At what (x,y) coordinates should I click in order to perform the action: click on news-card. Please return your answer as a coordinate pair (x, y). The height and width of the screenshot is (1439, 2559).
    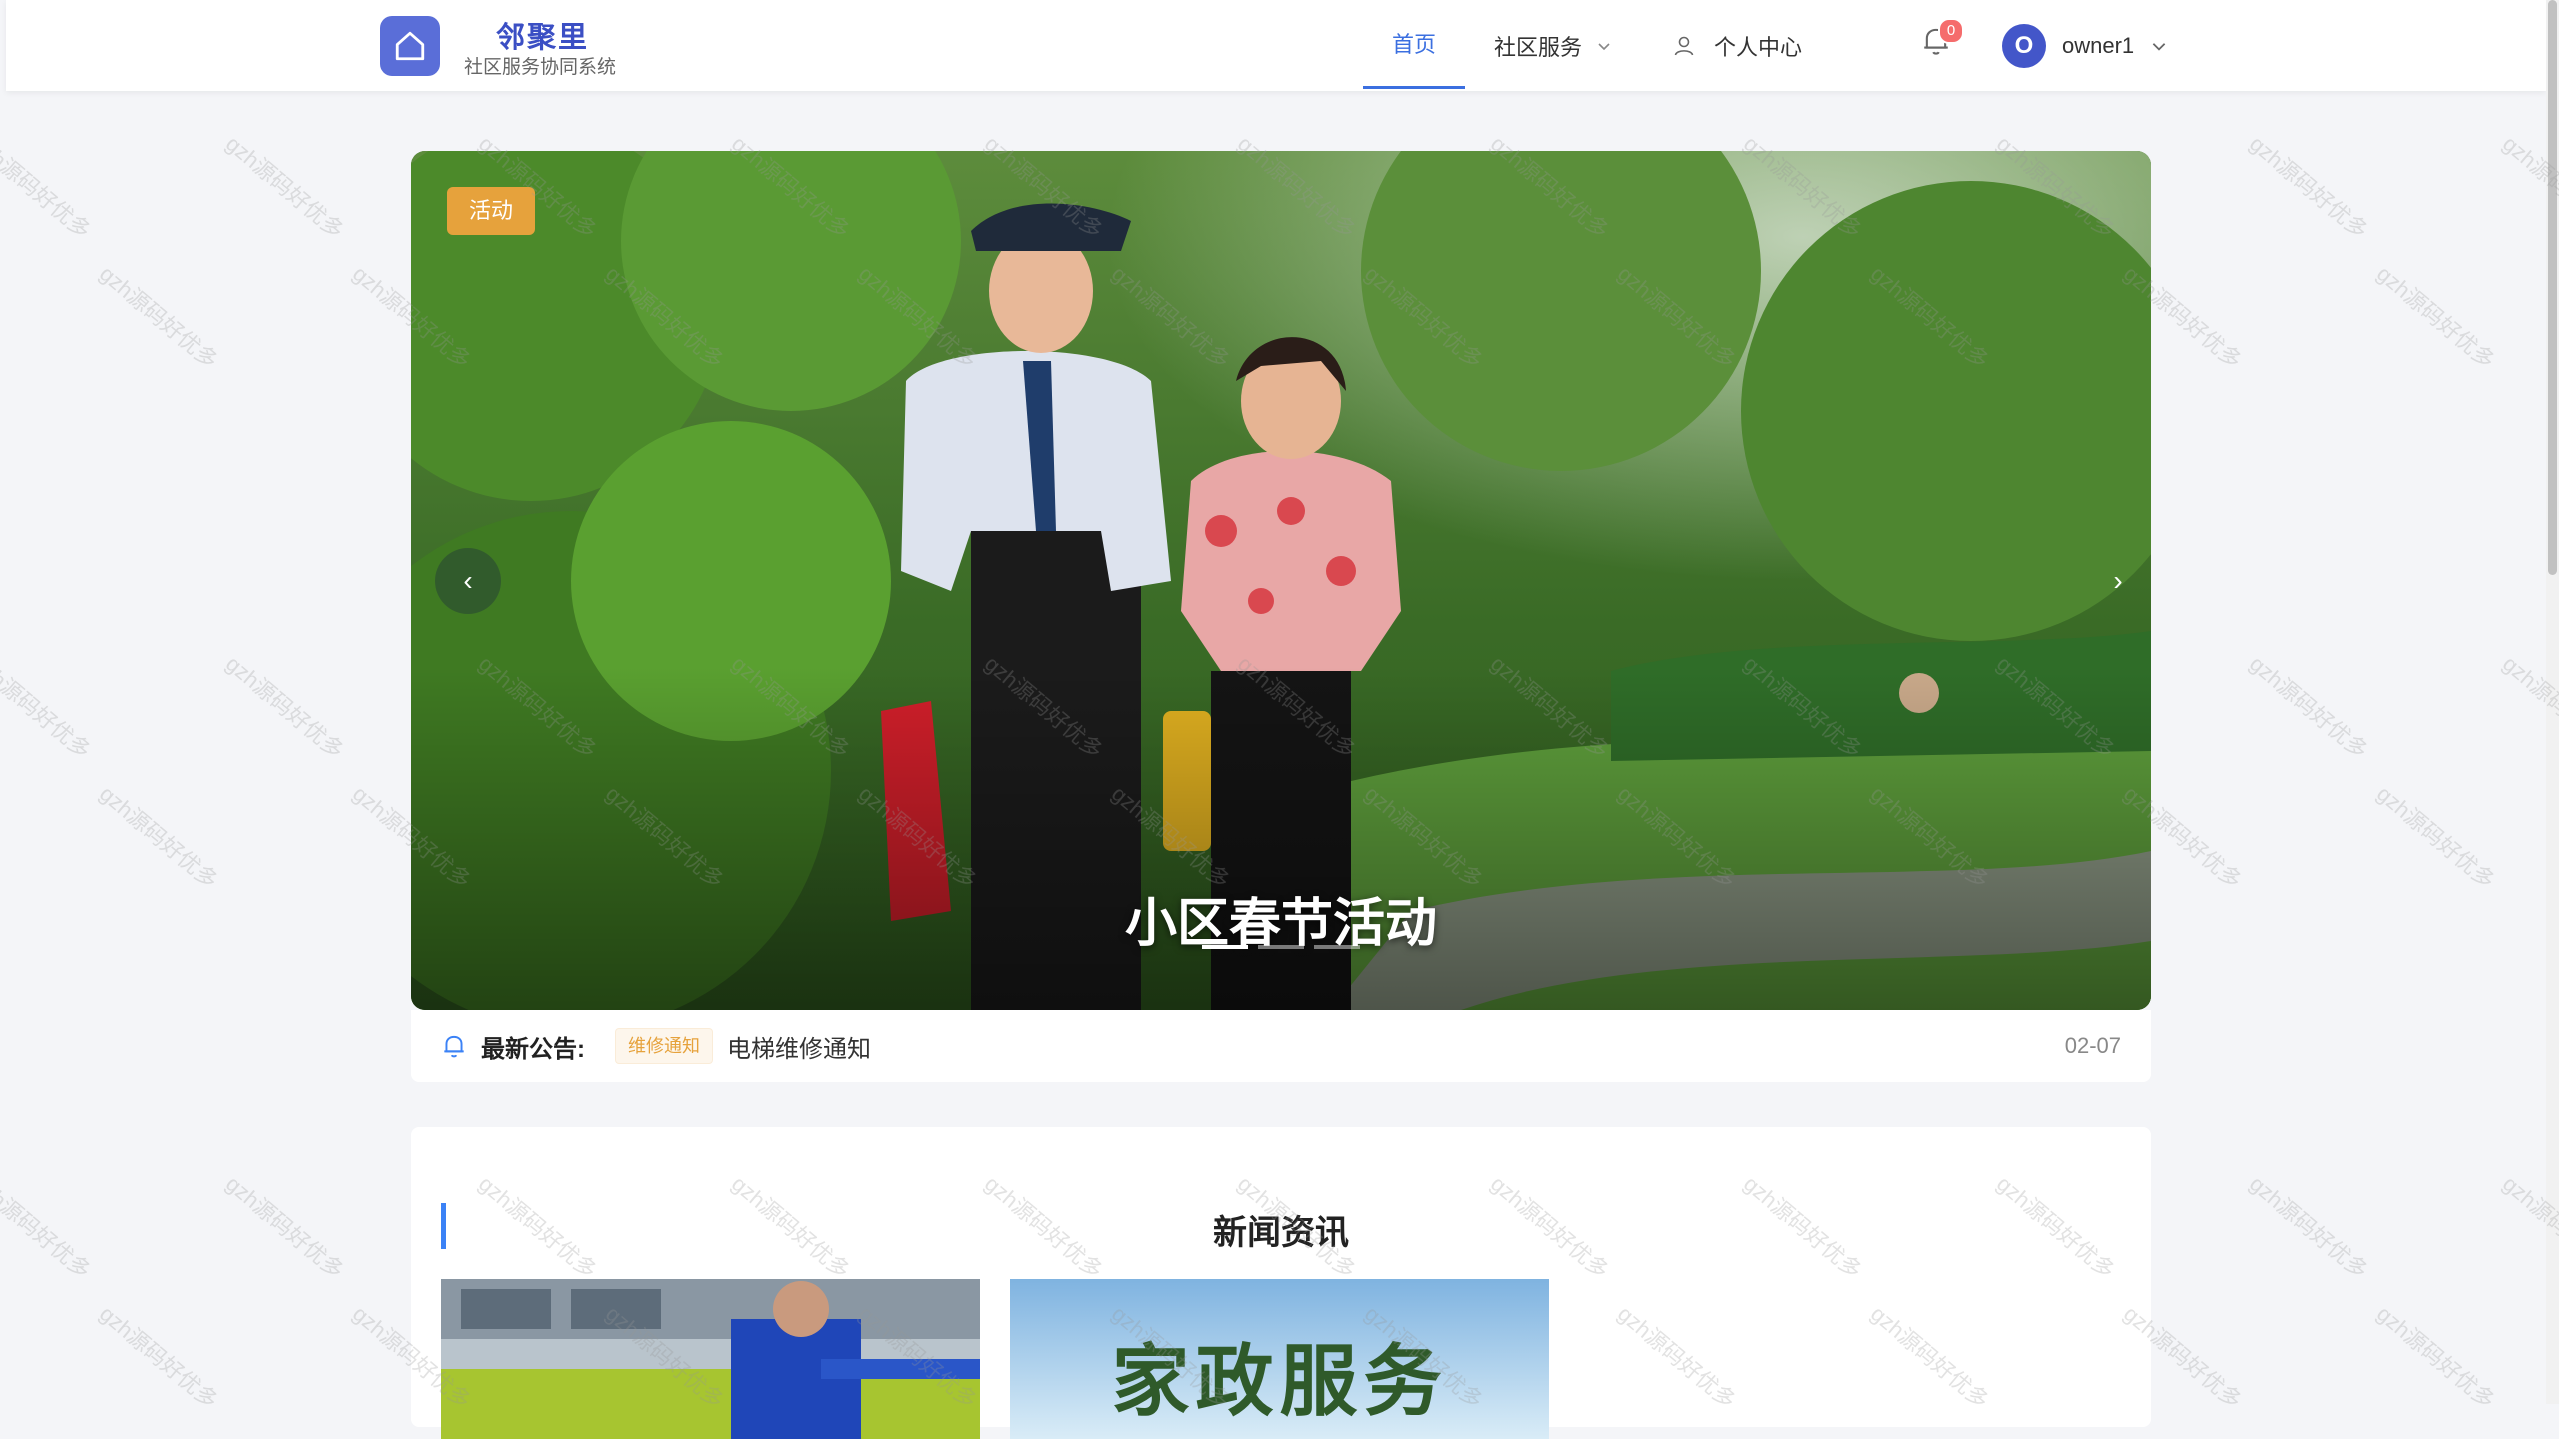
    Looking at the image, I should click on (710, 1359).